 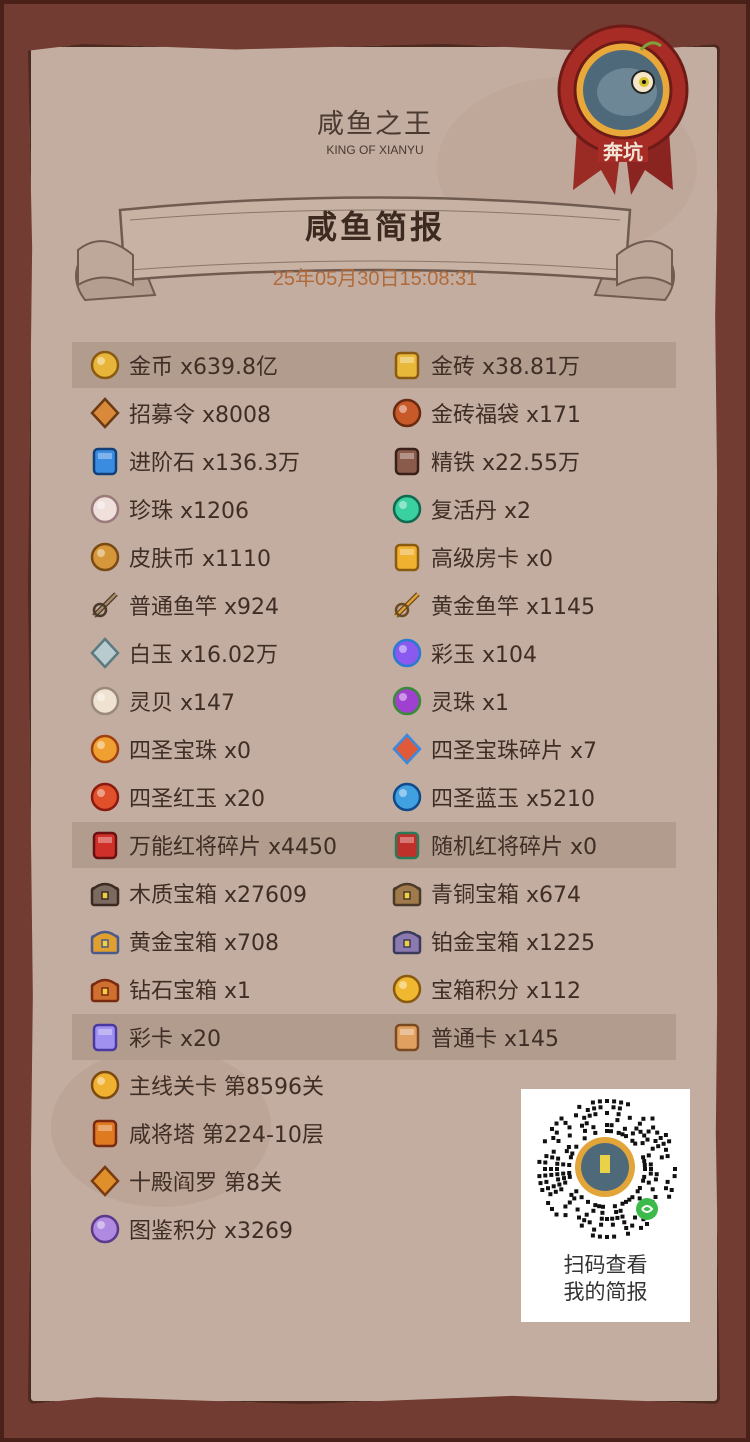 What do you see at coordinates (605, 1292) in the screenshot?
I see `qr-caption-line2: 我的简报` at bounding box center [605, 1292].